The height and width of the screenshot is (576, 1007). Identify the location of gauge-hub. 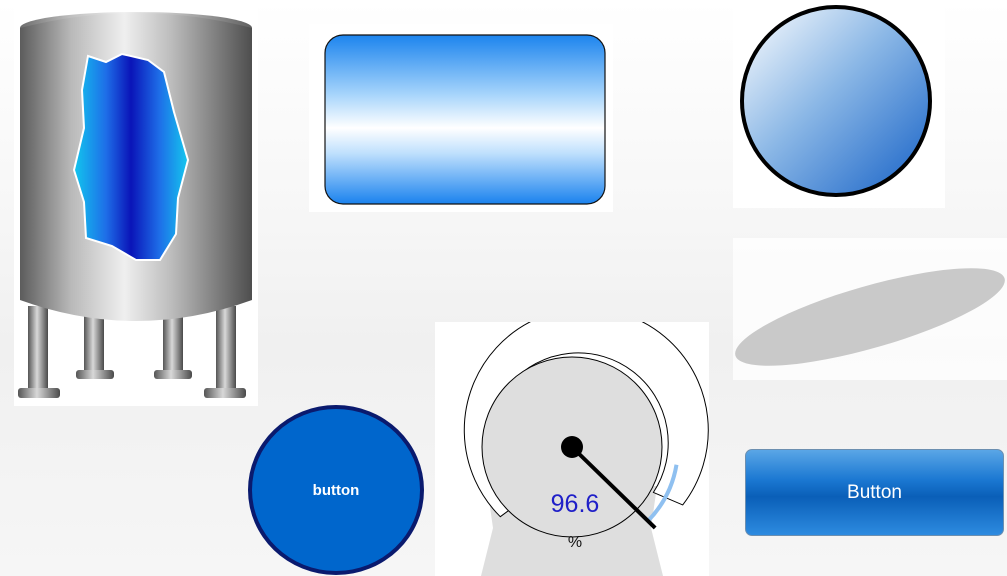
(572, 447).